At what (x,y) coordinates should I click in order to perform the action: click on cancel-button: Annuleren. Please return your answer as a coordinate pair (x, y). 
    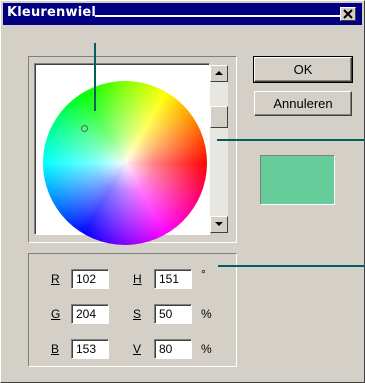
    Looking at the image, I should click on (303, 103).